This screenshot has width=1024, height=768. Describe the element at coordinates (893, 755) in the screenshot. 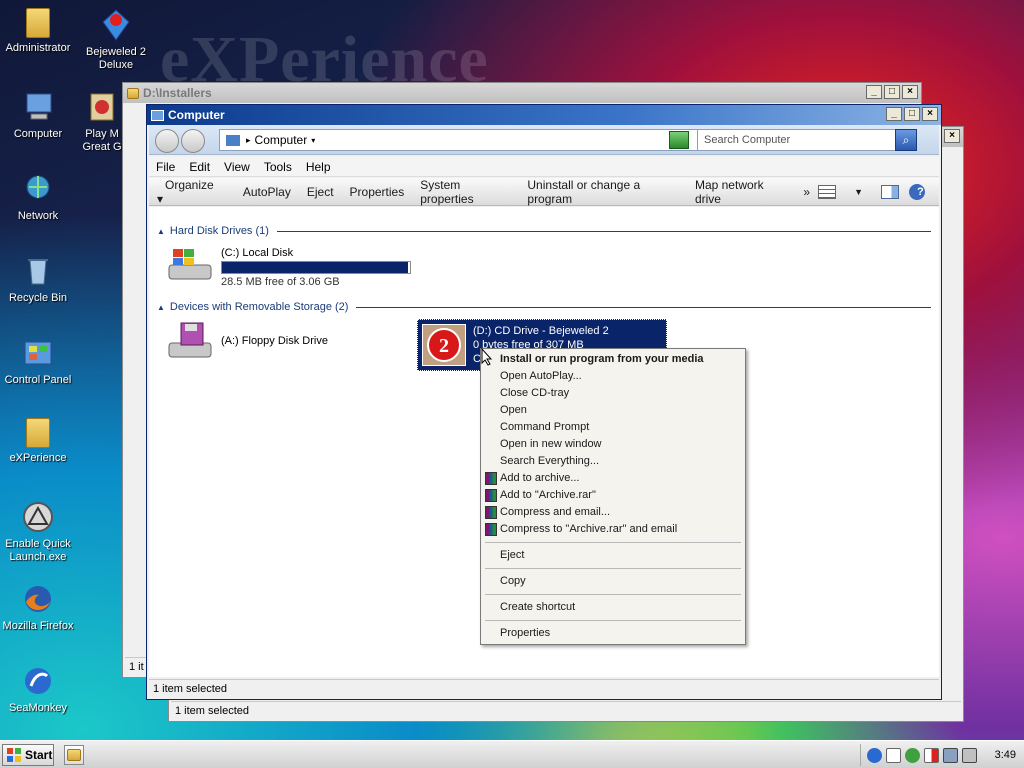

I see `document-tray-icon` at that location.